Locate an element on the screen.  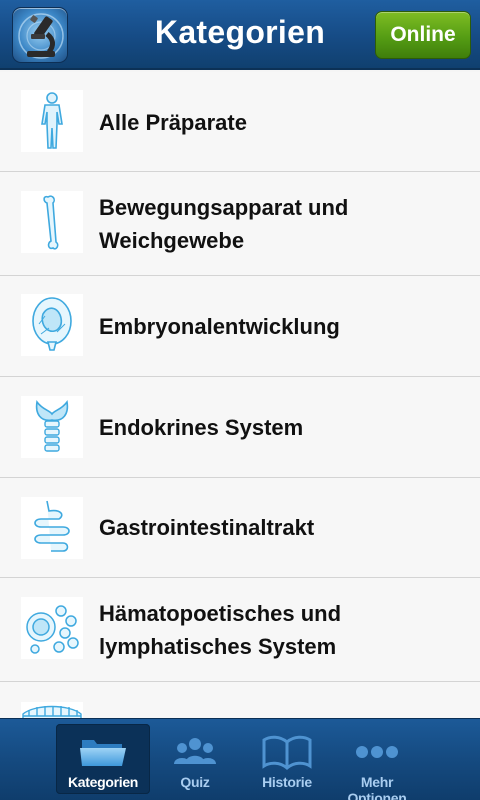
people-icon is located at coordinates (195, 752).